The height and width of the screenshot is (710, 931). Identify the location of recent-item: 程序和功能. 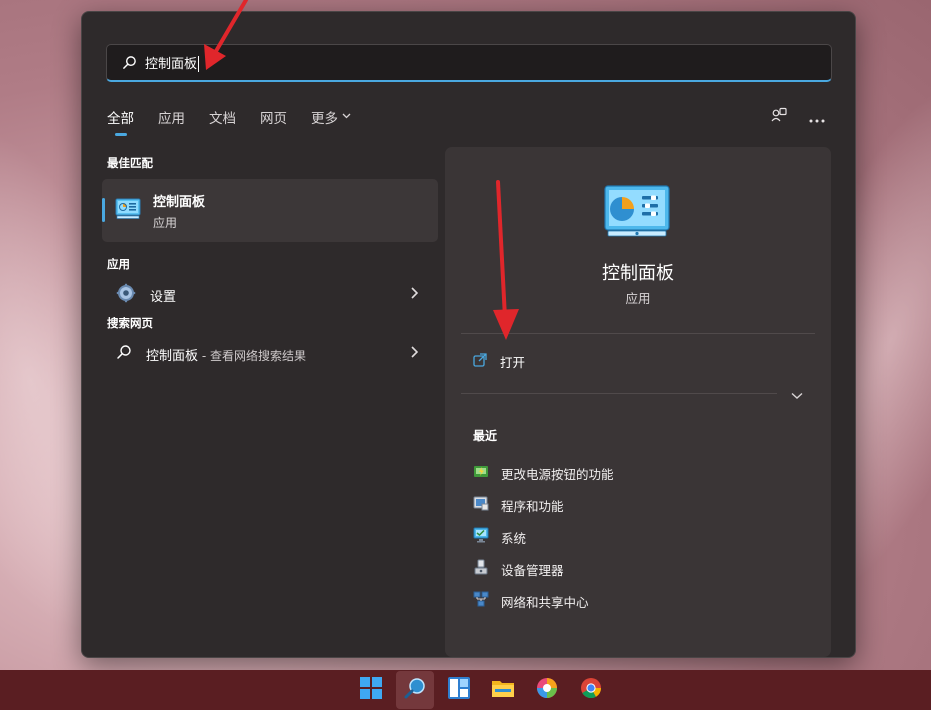
(543, 505).